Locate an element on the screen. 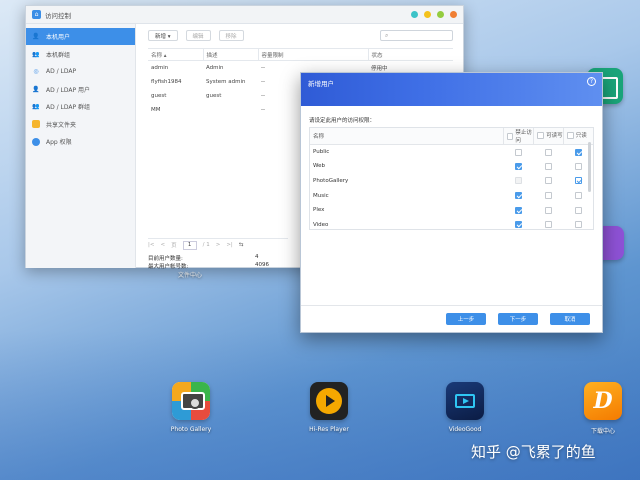 This screenshot has height=480, width=640. sidebar-item-ad-ldap-groups: 👥 AD / LDAP 群组 is located at coordinates (80, 106).